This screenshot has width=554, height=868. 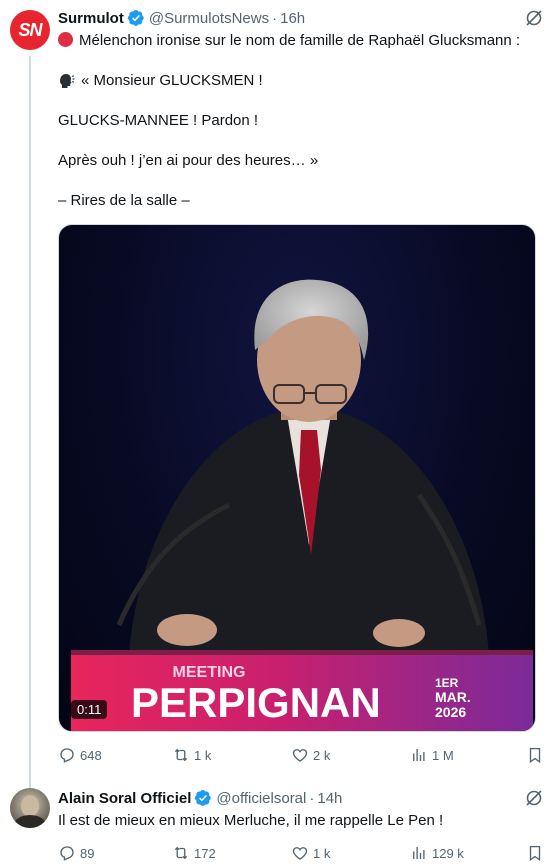 What do you see at coordinates (322, 853) in the screenshot?
I see `like-count: 1 k` at bounding box center [322, 853].